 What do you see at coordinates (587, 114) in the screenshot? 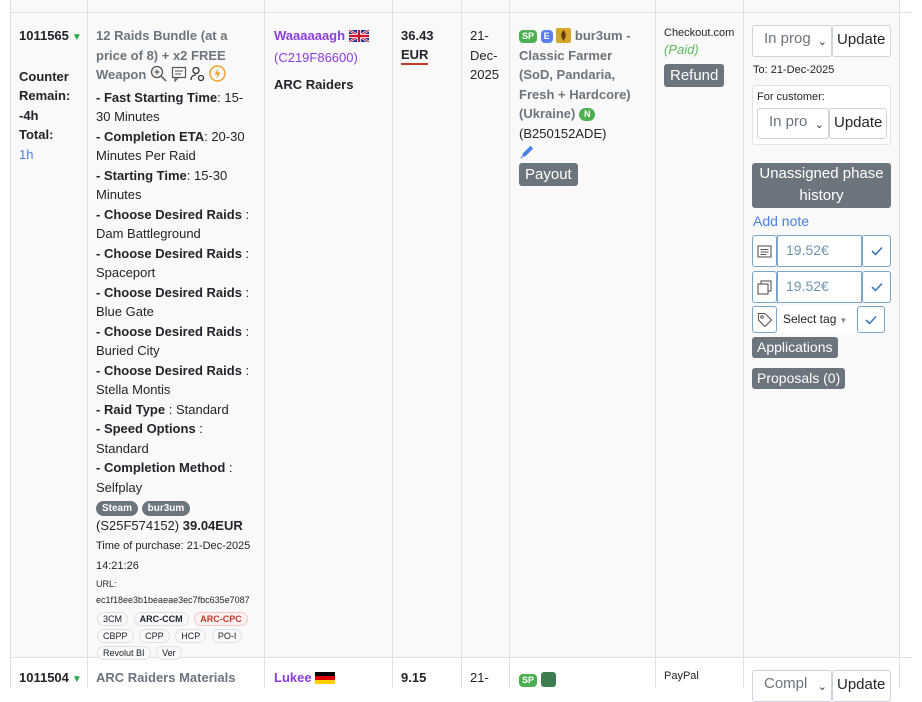
I see `badge-new: N` at bounding box center [587, 114].